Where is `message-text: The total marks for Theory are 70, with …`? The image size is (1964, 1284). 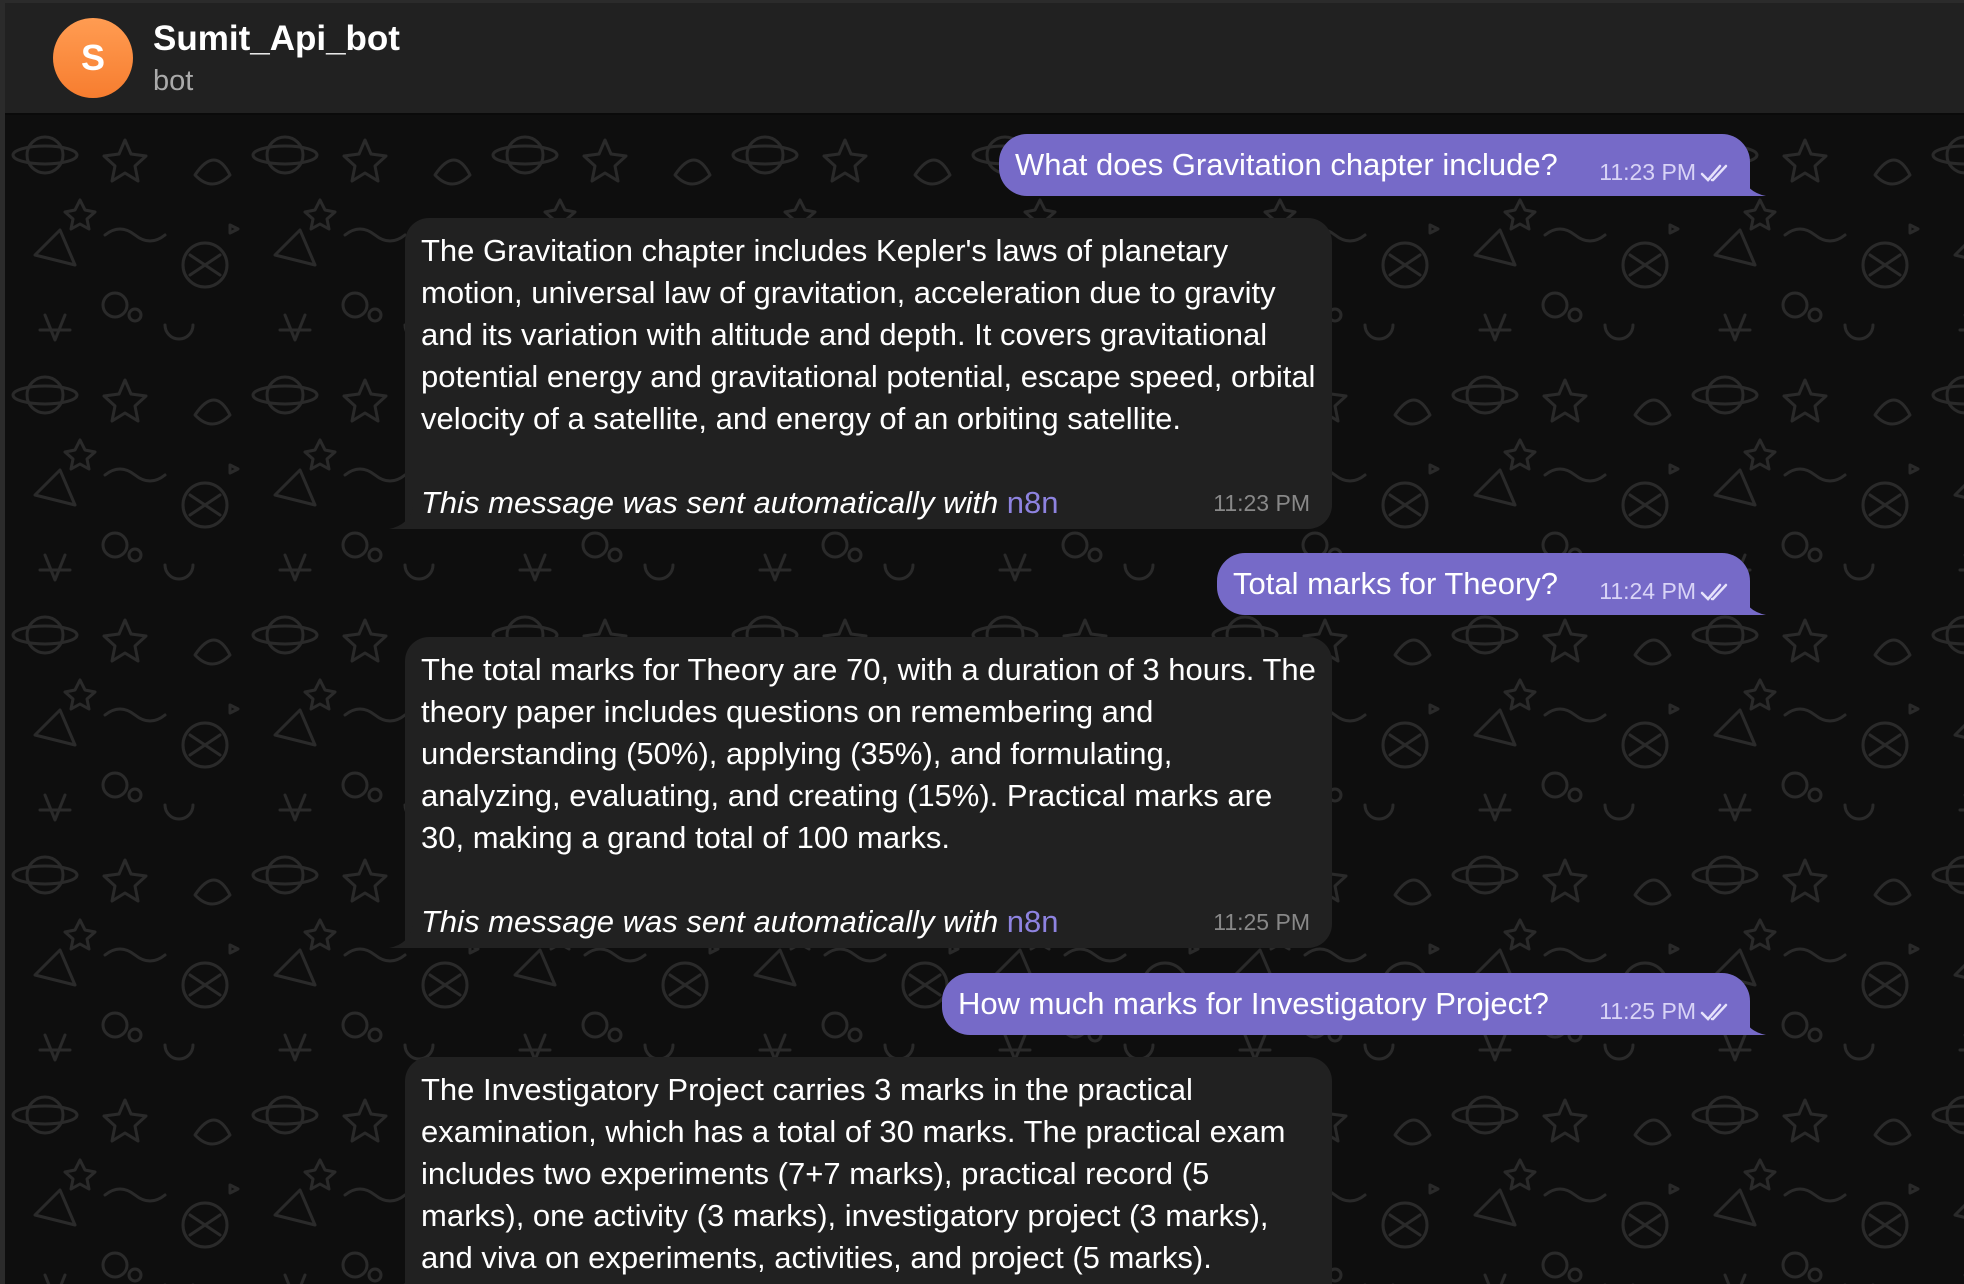
message-text: The total marks for Theory are 70, with … is located at coordinates (868, 753).